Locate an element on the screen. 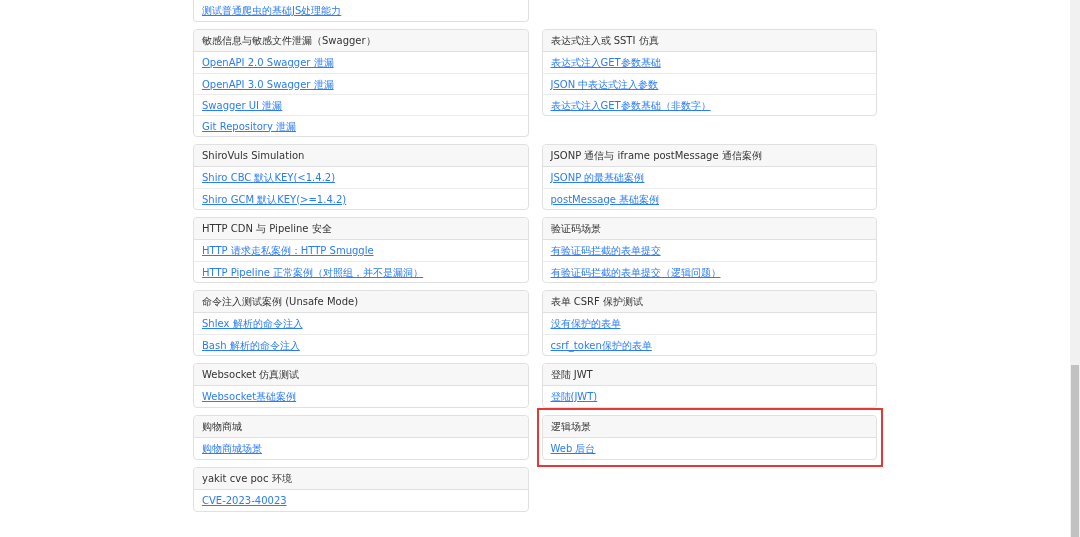 This screenshot has height=537, width=1080. card-header: JSONP 通信与 iframe postMessage 通信案例 is located at coordinates (709, 156).